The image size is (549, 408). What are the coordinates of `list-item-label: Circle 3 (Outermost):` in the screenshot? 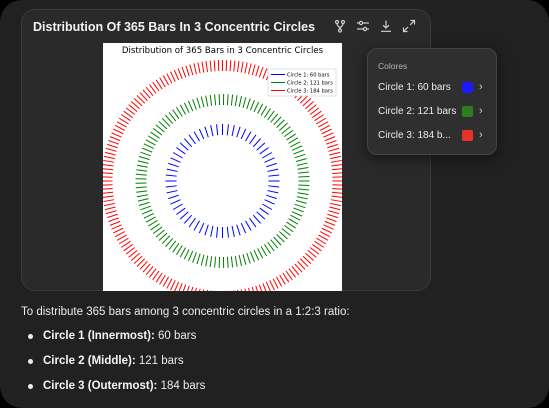 It's located at (100, 386).